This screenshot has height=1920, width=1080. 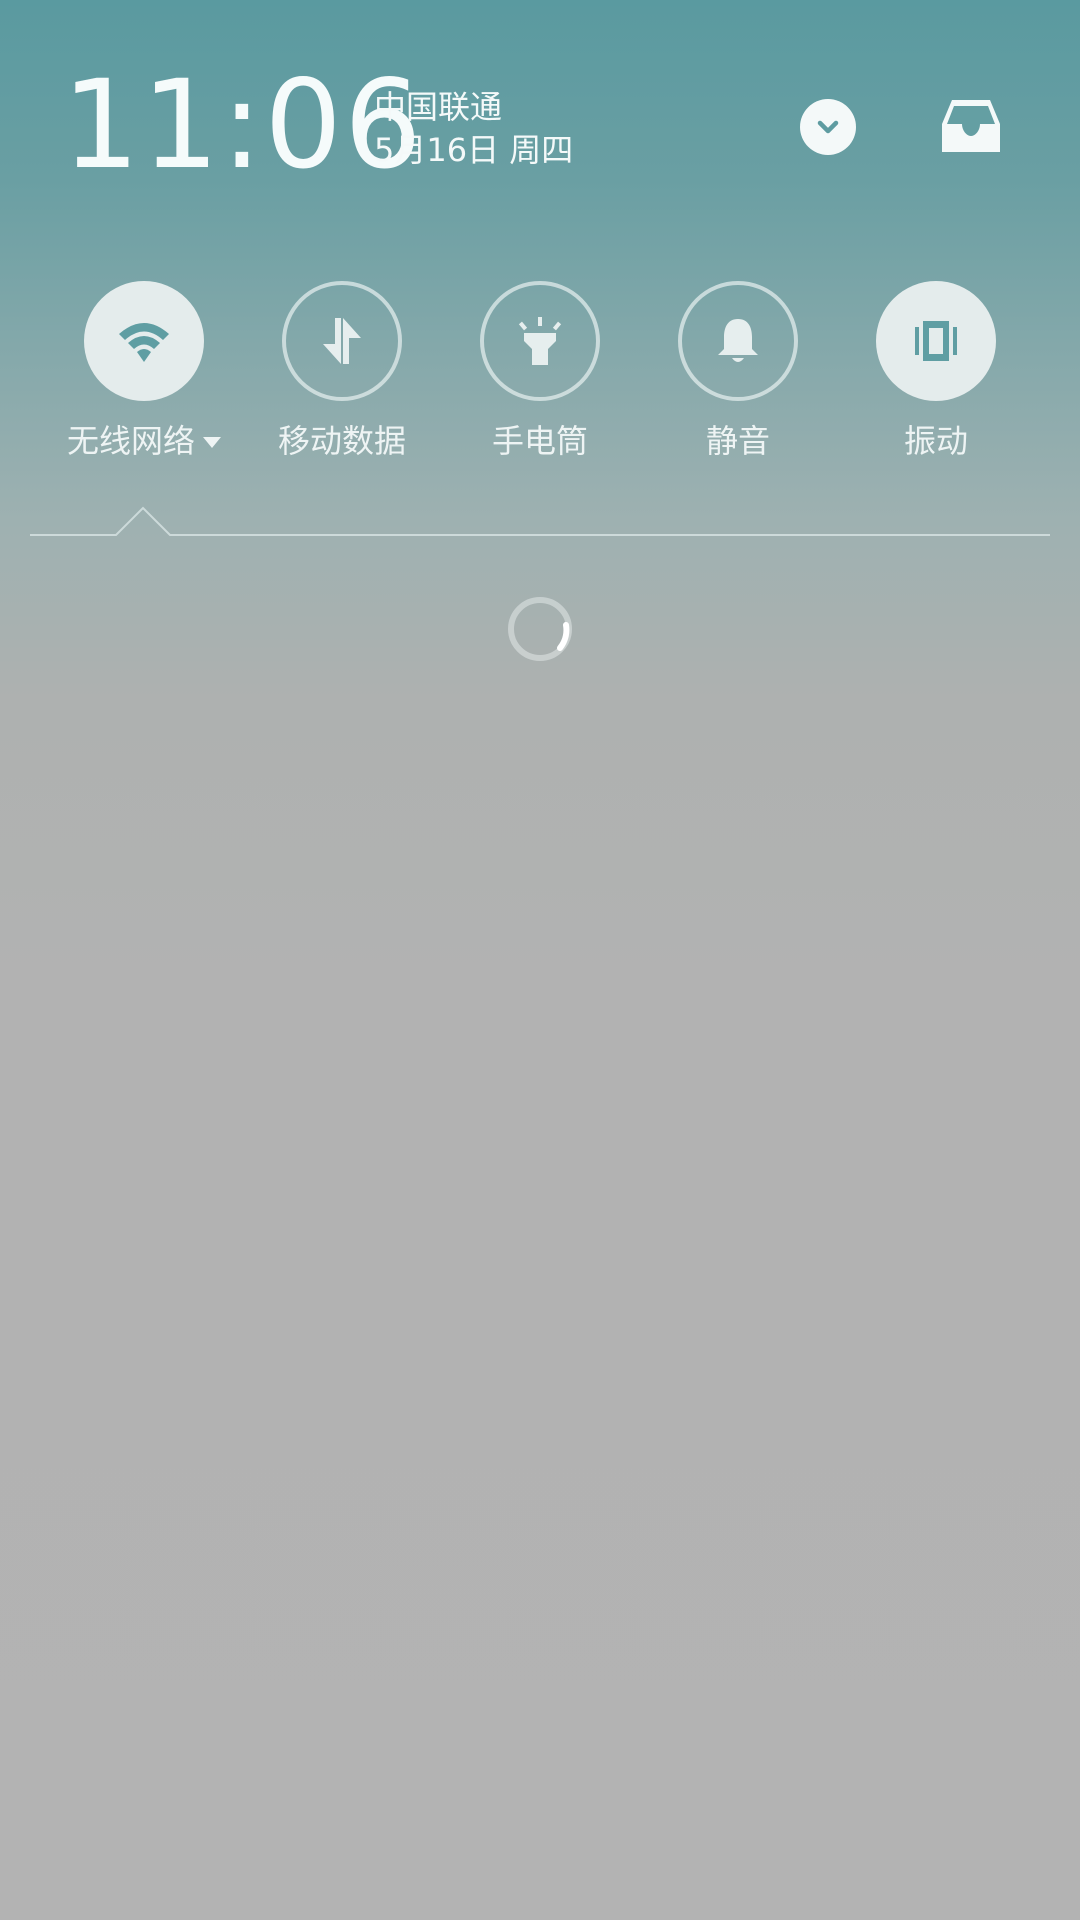 I want to click on mobile-data-arrows-icon, so click(x=342, y=341).